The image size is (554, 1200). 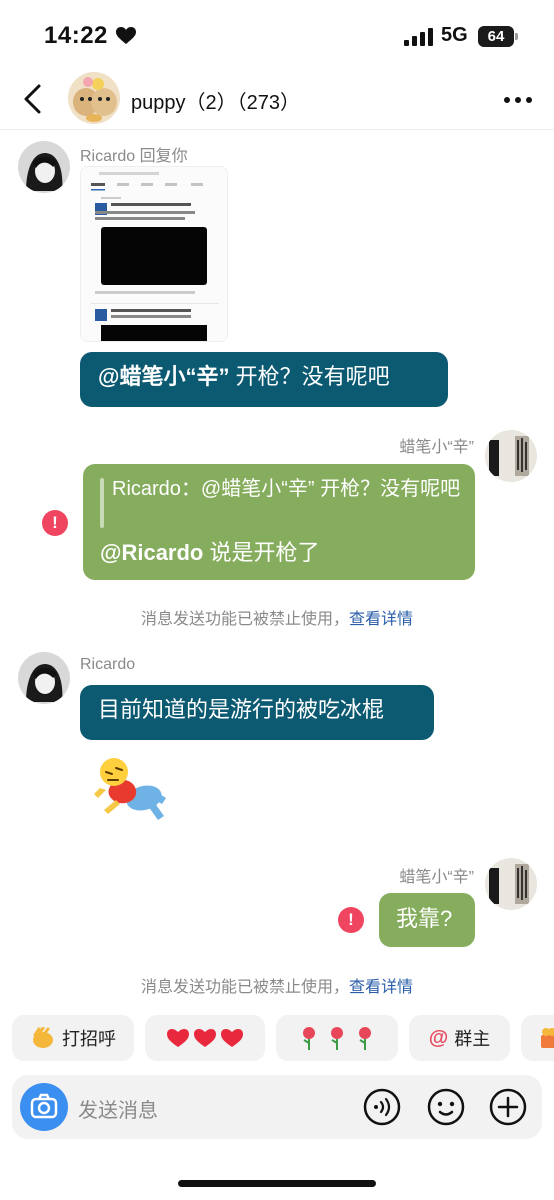 I want to click on voice-icon, so click(x=382, y=1107).